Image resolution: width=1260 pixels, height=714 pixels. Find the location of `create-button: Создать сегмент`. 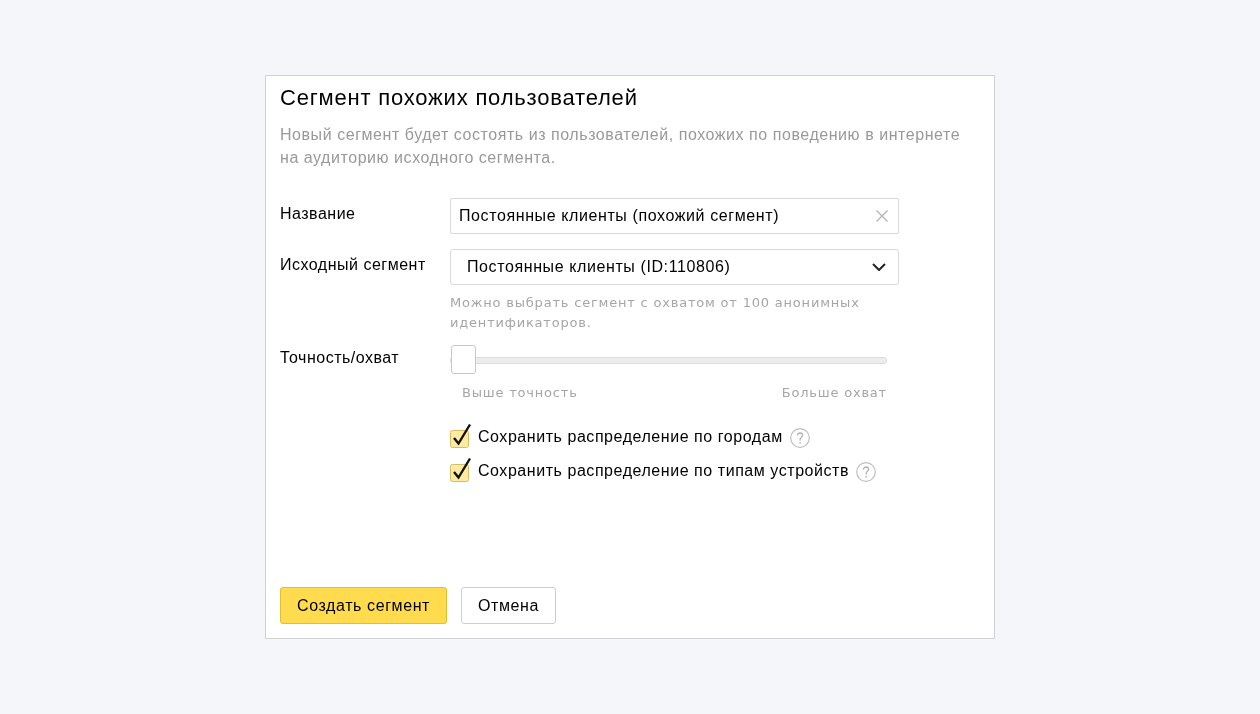

create-button: Создать сегмент is located at coordinates (364, 605).